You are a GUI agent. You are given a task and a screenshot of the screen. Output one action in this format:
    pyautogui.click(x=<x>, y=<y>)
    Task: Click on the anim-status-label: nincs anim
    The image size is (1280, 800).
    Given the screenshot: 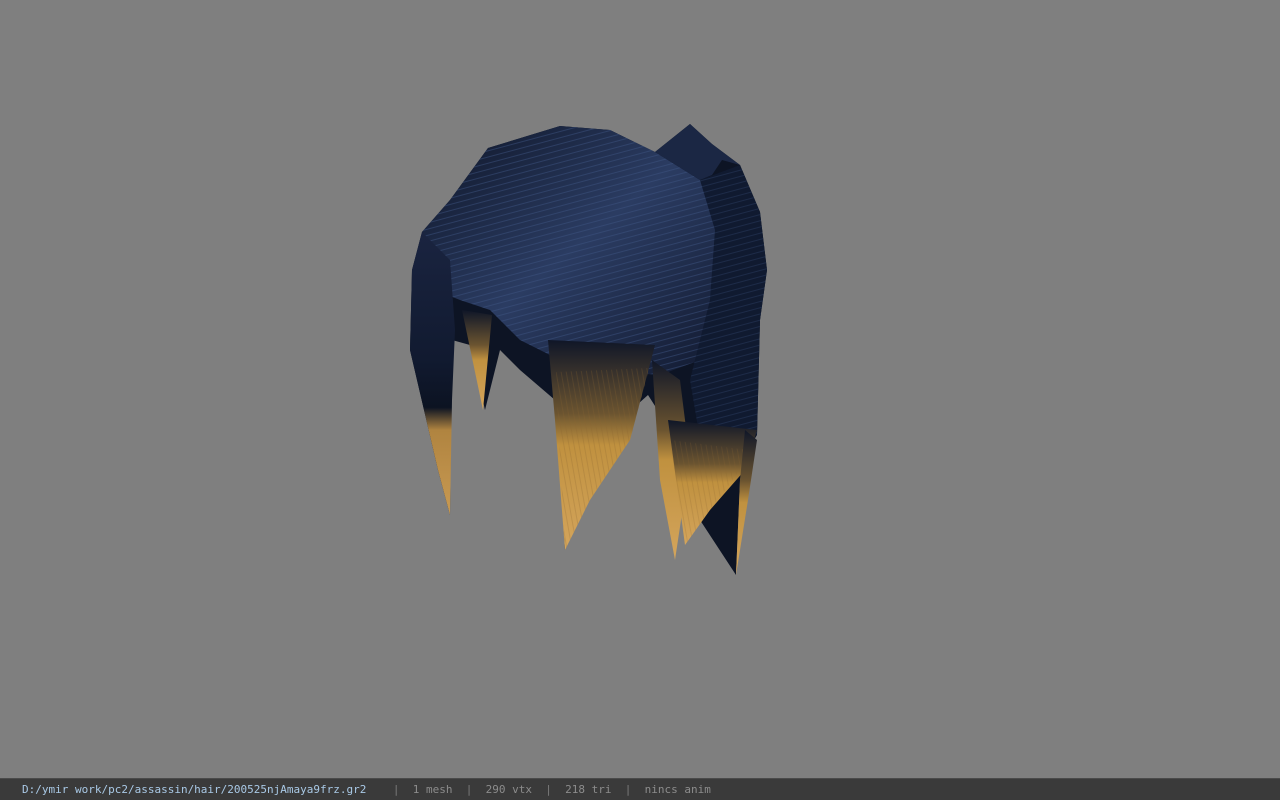 What is the action you would take?
    pyautogui.click(x=677, y=789)
    